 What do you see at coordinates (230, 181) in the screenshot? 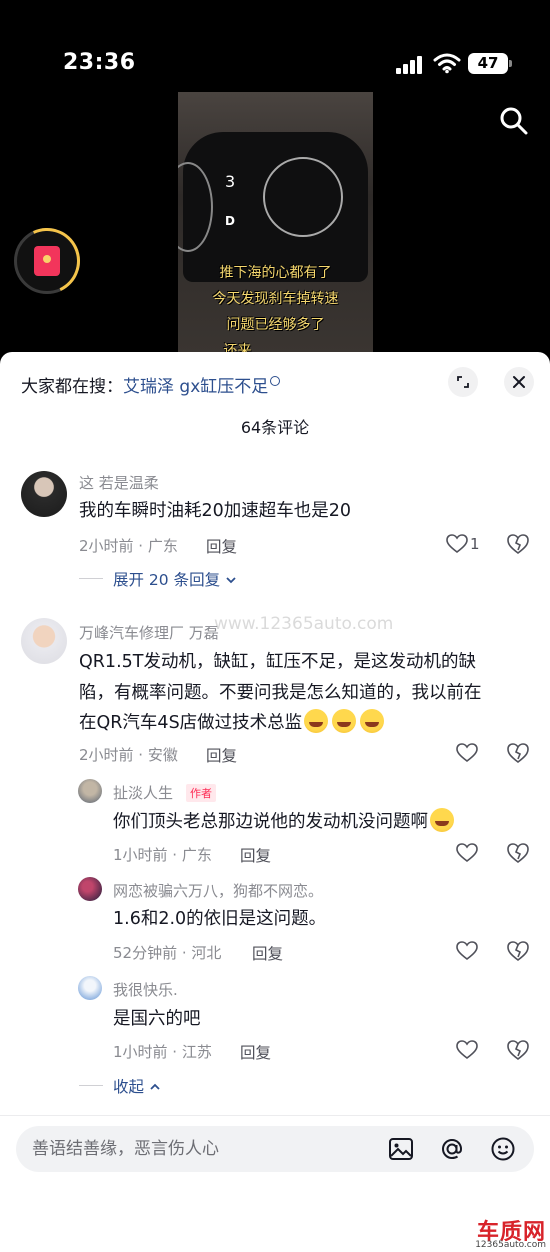
I see `dash-gear-readout: 3` at bounding box center [230, 181].